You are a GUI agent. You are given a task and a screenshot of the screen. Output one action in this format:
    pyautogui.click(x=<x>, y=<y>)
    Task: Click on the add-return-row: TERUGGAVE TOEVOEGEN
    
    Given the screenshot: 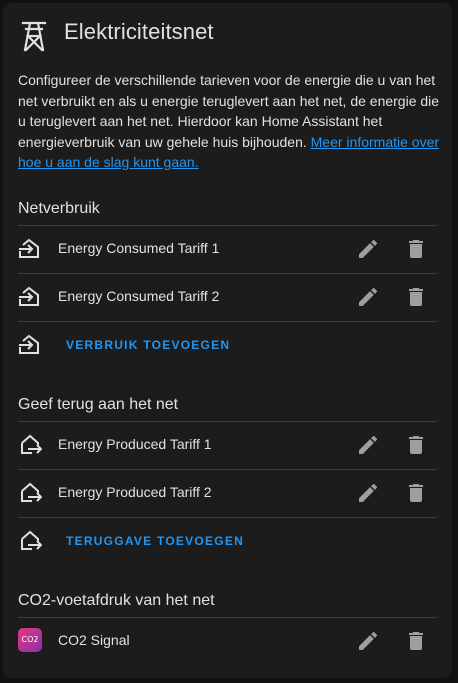 What is the action you would take?
    pyautogui.click(x=227, y=541)
    